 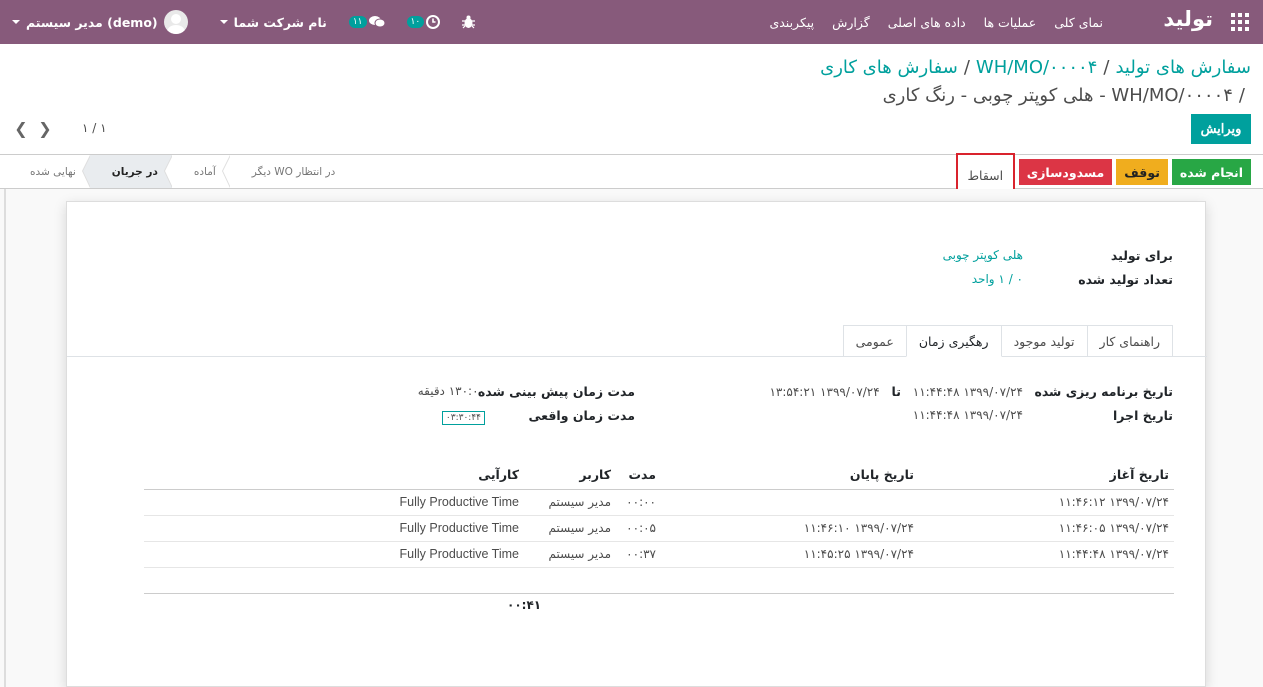 I want to click on exec-date-value-wrap: ۱۳۹۹/۰۷/۲۴ ۱۱:۴۴:۴۸, so click(x=968, y=415).